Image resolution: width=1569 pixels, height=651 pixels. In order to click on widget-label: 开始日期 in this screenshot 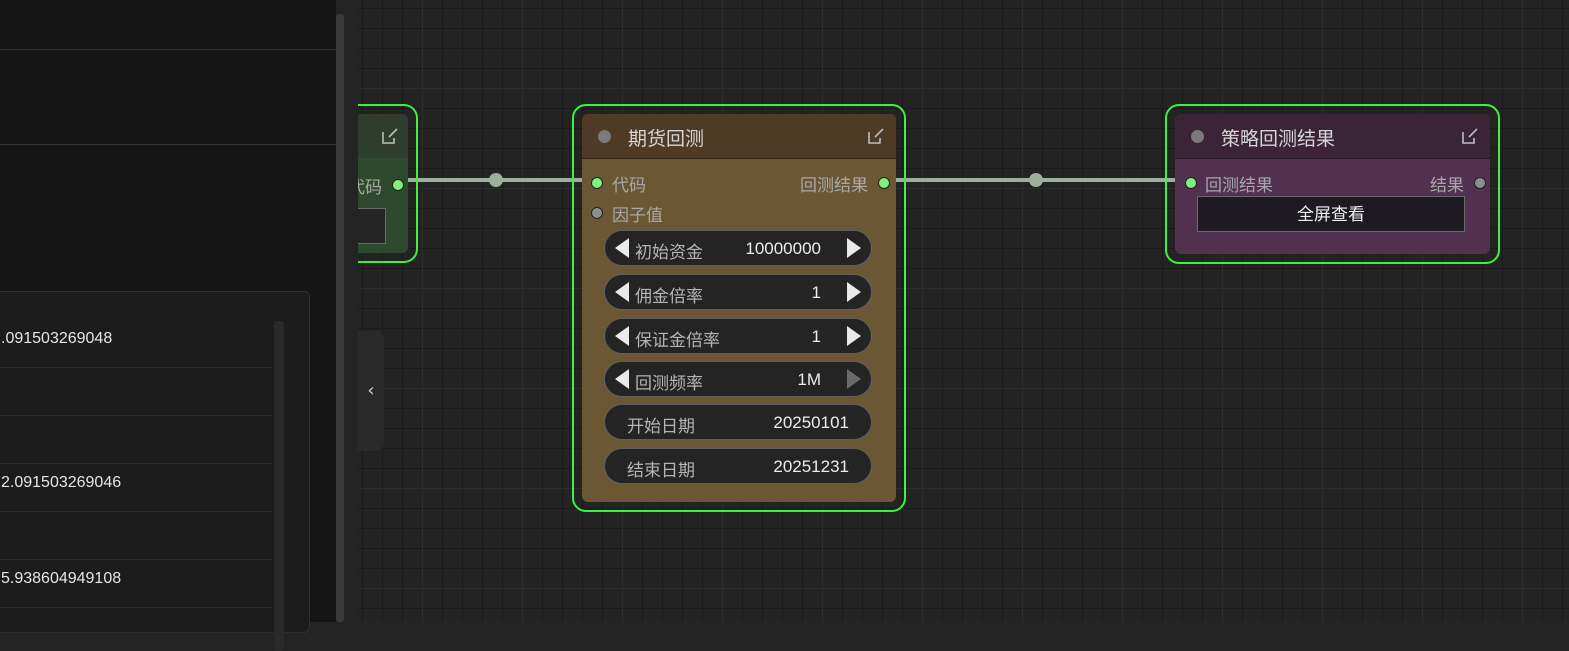, I will do `click(661, 427)`.